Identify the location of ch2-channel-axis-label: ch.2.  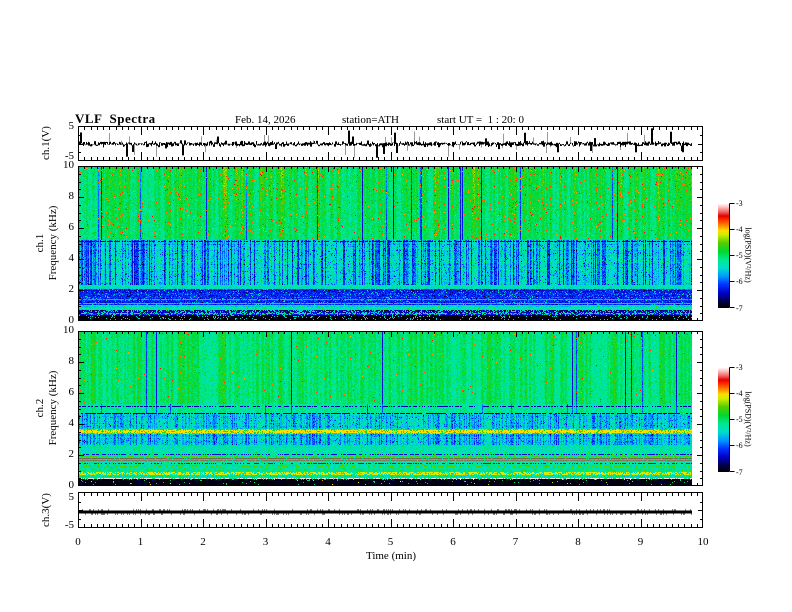
(40, 408).